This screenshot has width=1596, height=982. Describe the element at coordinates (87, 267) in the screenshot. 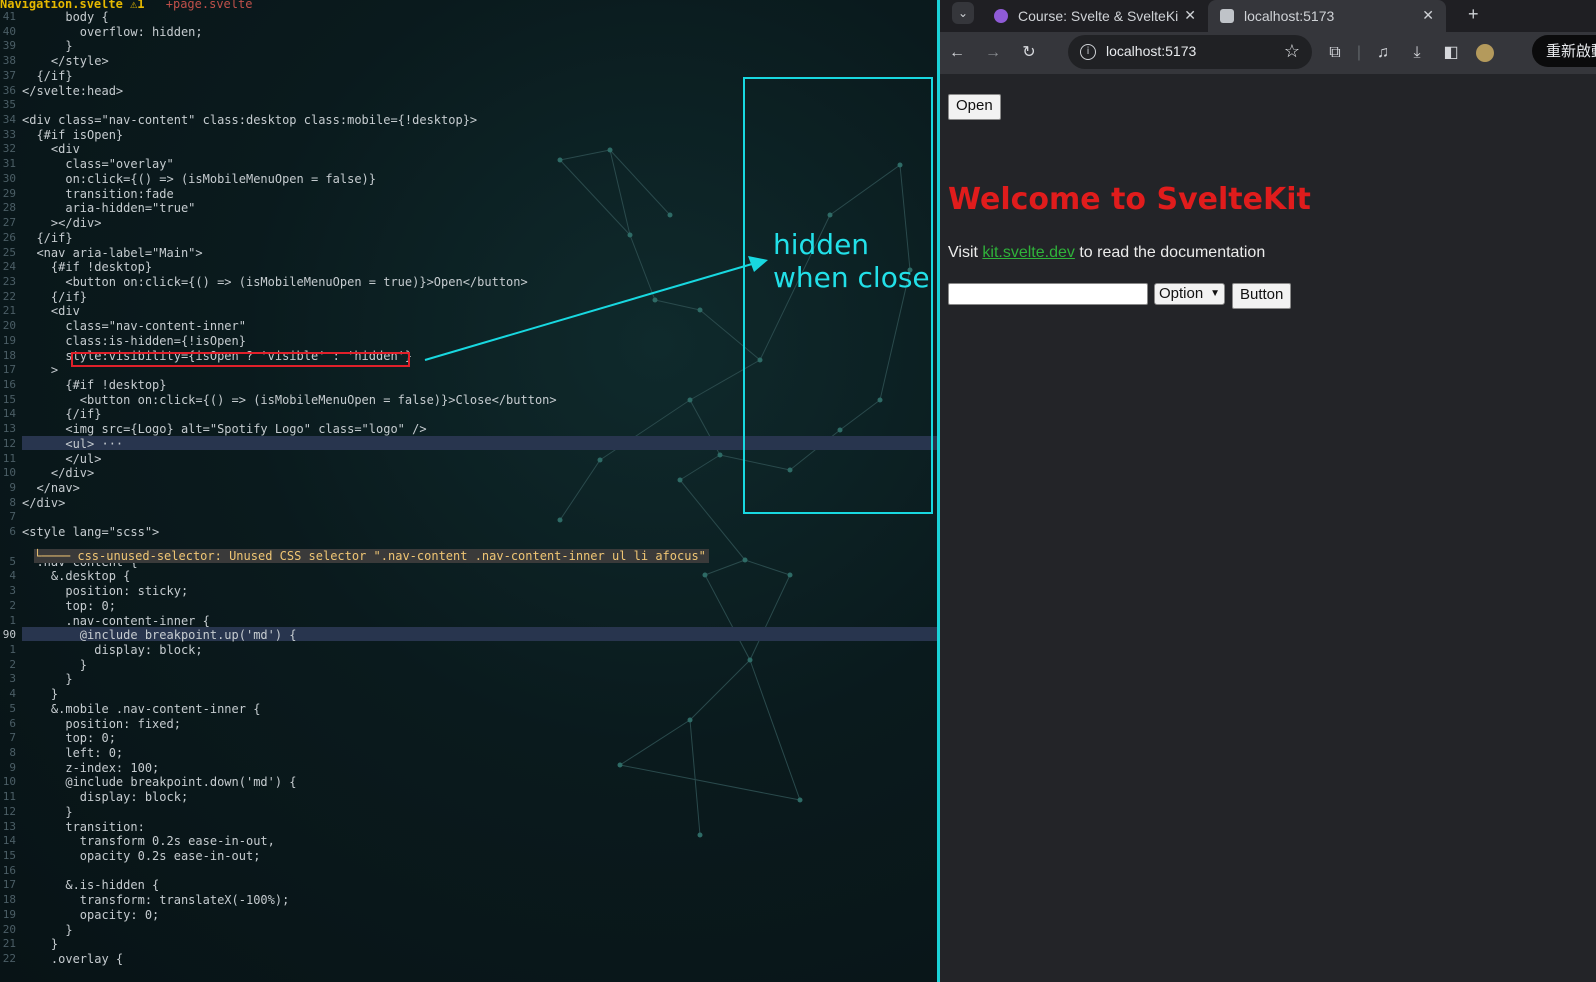

I see `code-line: {#if !desktop}` at that location.